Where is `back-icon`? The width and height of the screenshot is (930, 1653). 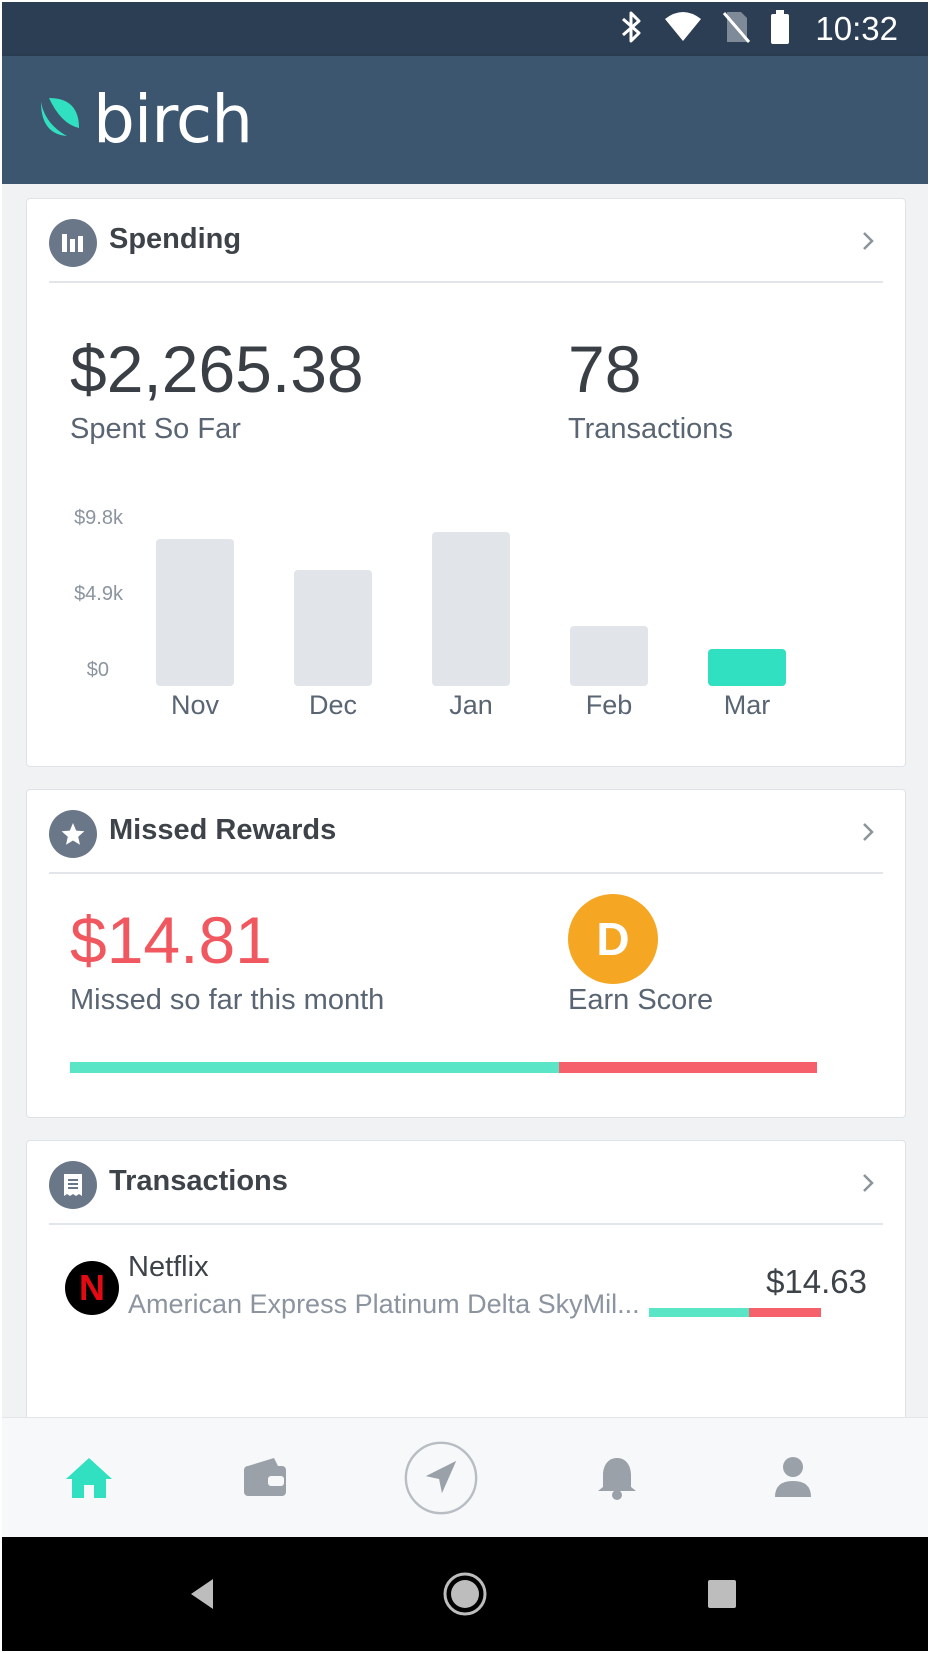 back-icon is located at coordinates (202, 1594).